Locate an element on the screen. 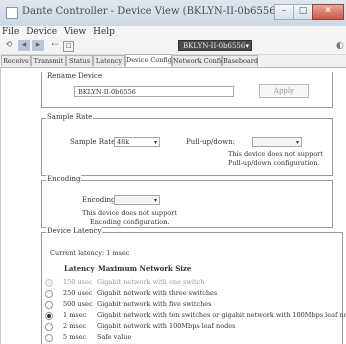 The height and width of the screenshot is (344, 346). latency-description: Gigabit network with 100Mbps leaf nodes is located at coordinates (166, 326).